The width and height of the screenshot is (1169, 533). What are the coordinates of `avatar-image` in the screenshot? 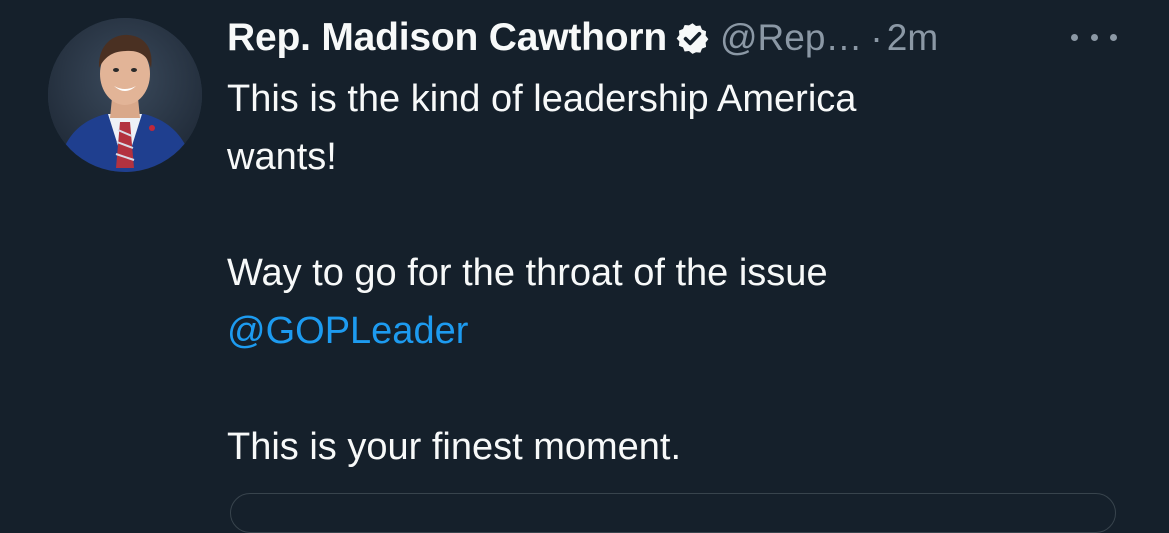 It's located at (125, 95).